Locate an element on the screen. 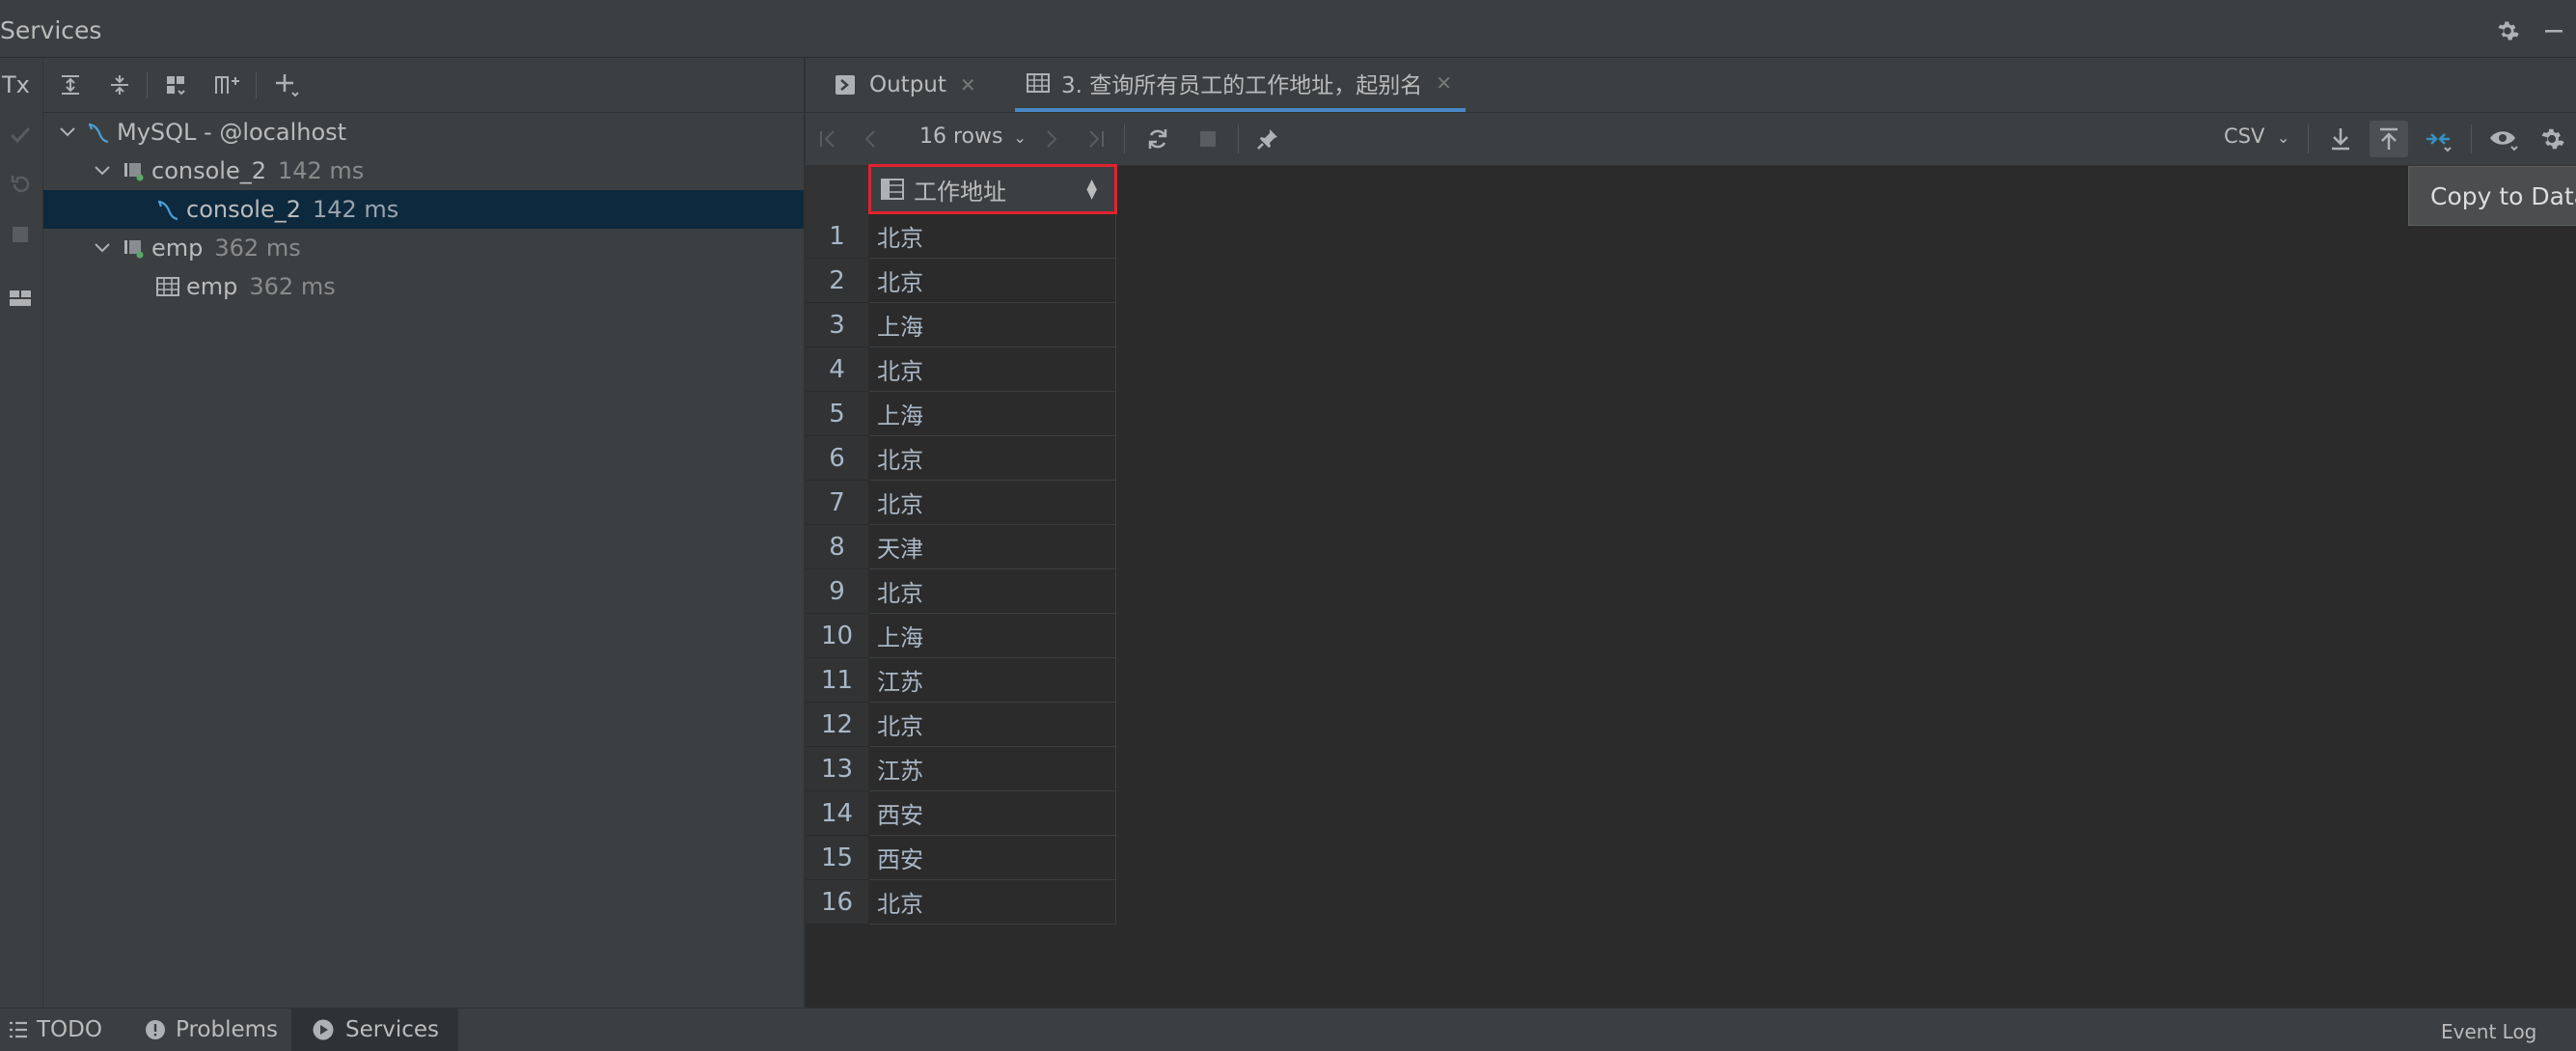  export-format-dropdown: CSV ⌄ is located at coordinates (2257, 136).